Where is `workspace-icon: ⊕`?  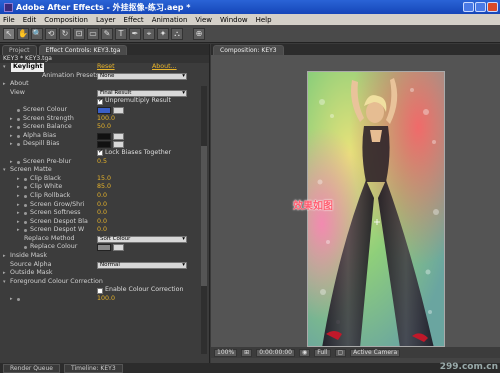 workspace-icon: ⊕ is located at coordinates (199, 33).